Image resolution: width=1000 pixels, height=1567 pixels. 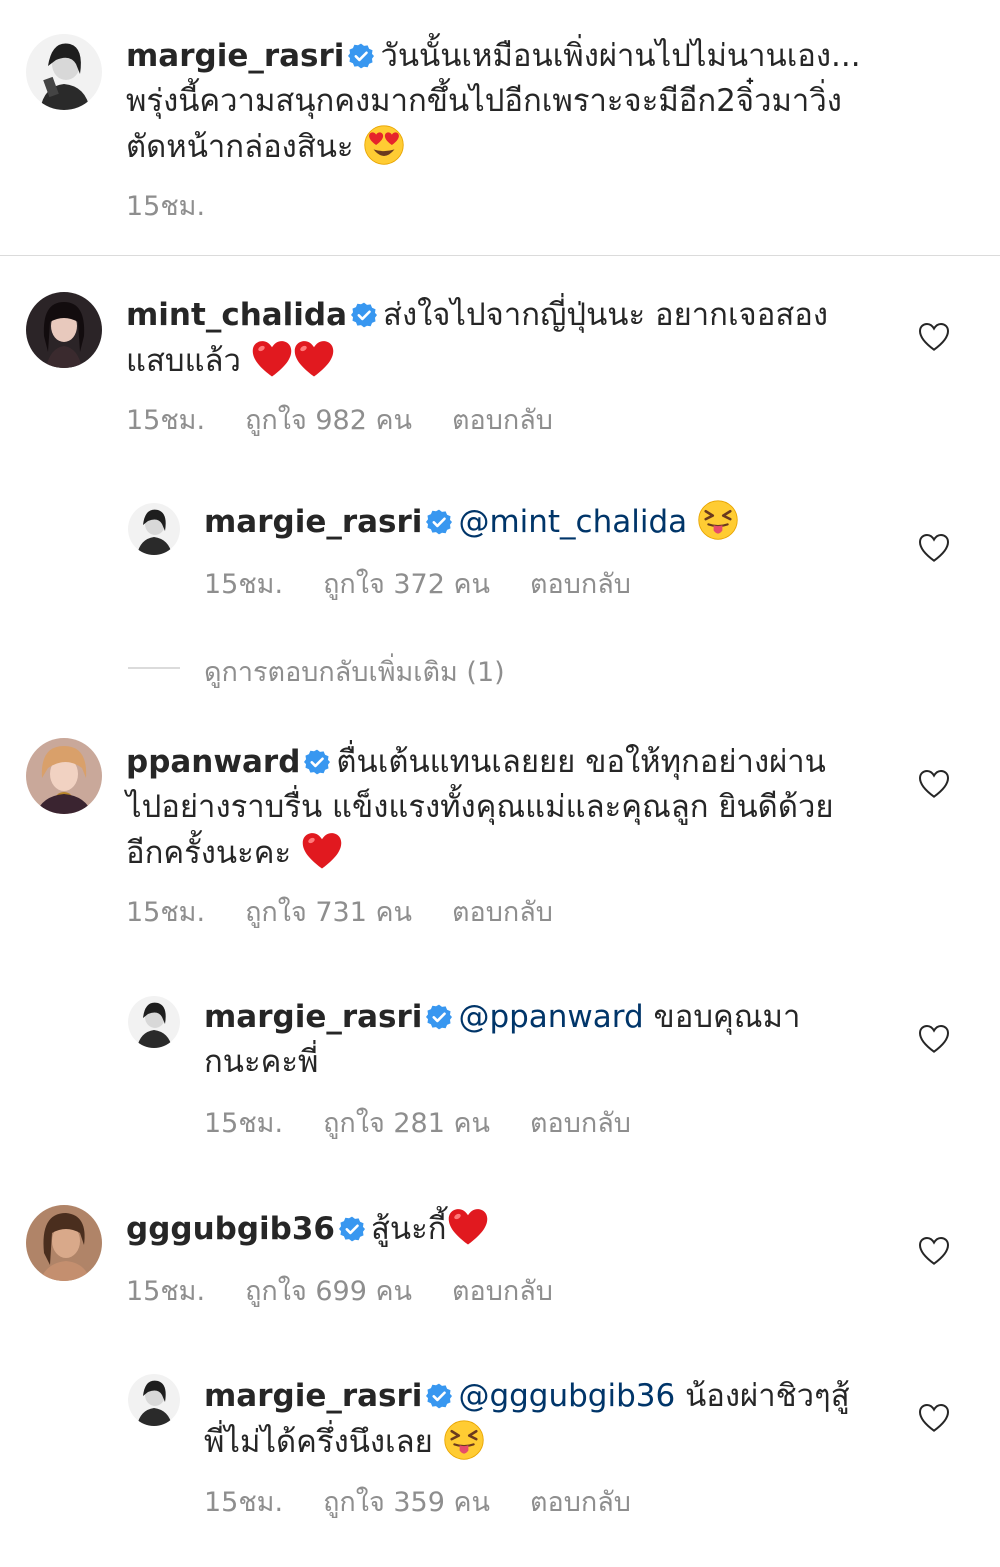 I want to click on likes-count: ถูกใจ 982 คน, so click(x=328, y=419).